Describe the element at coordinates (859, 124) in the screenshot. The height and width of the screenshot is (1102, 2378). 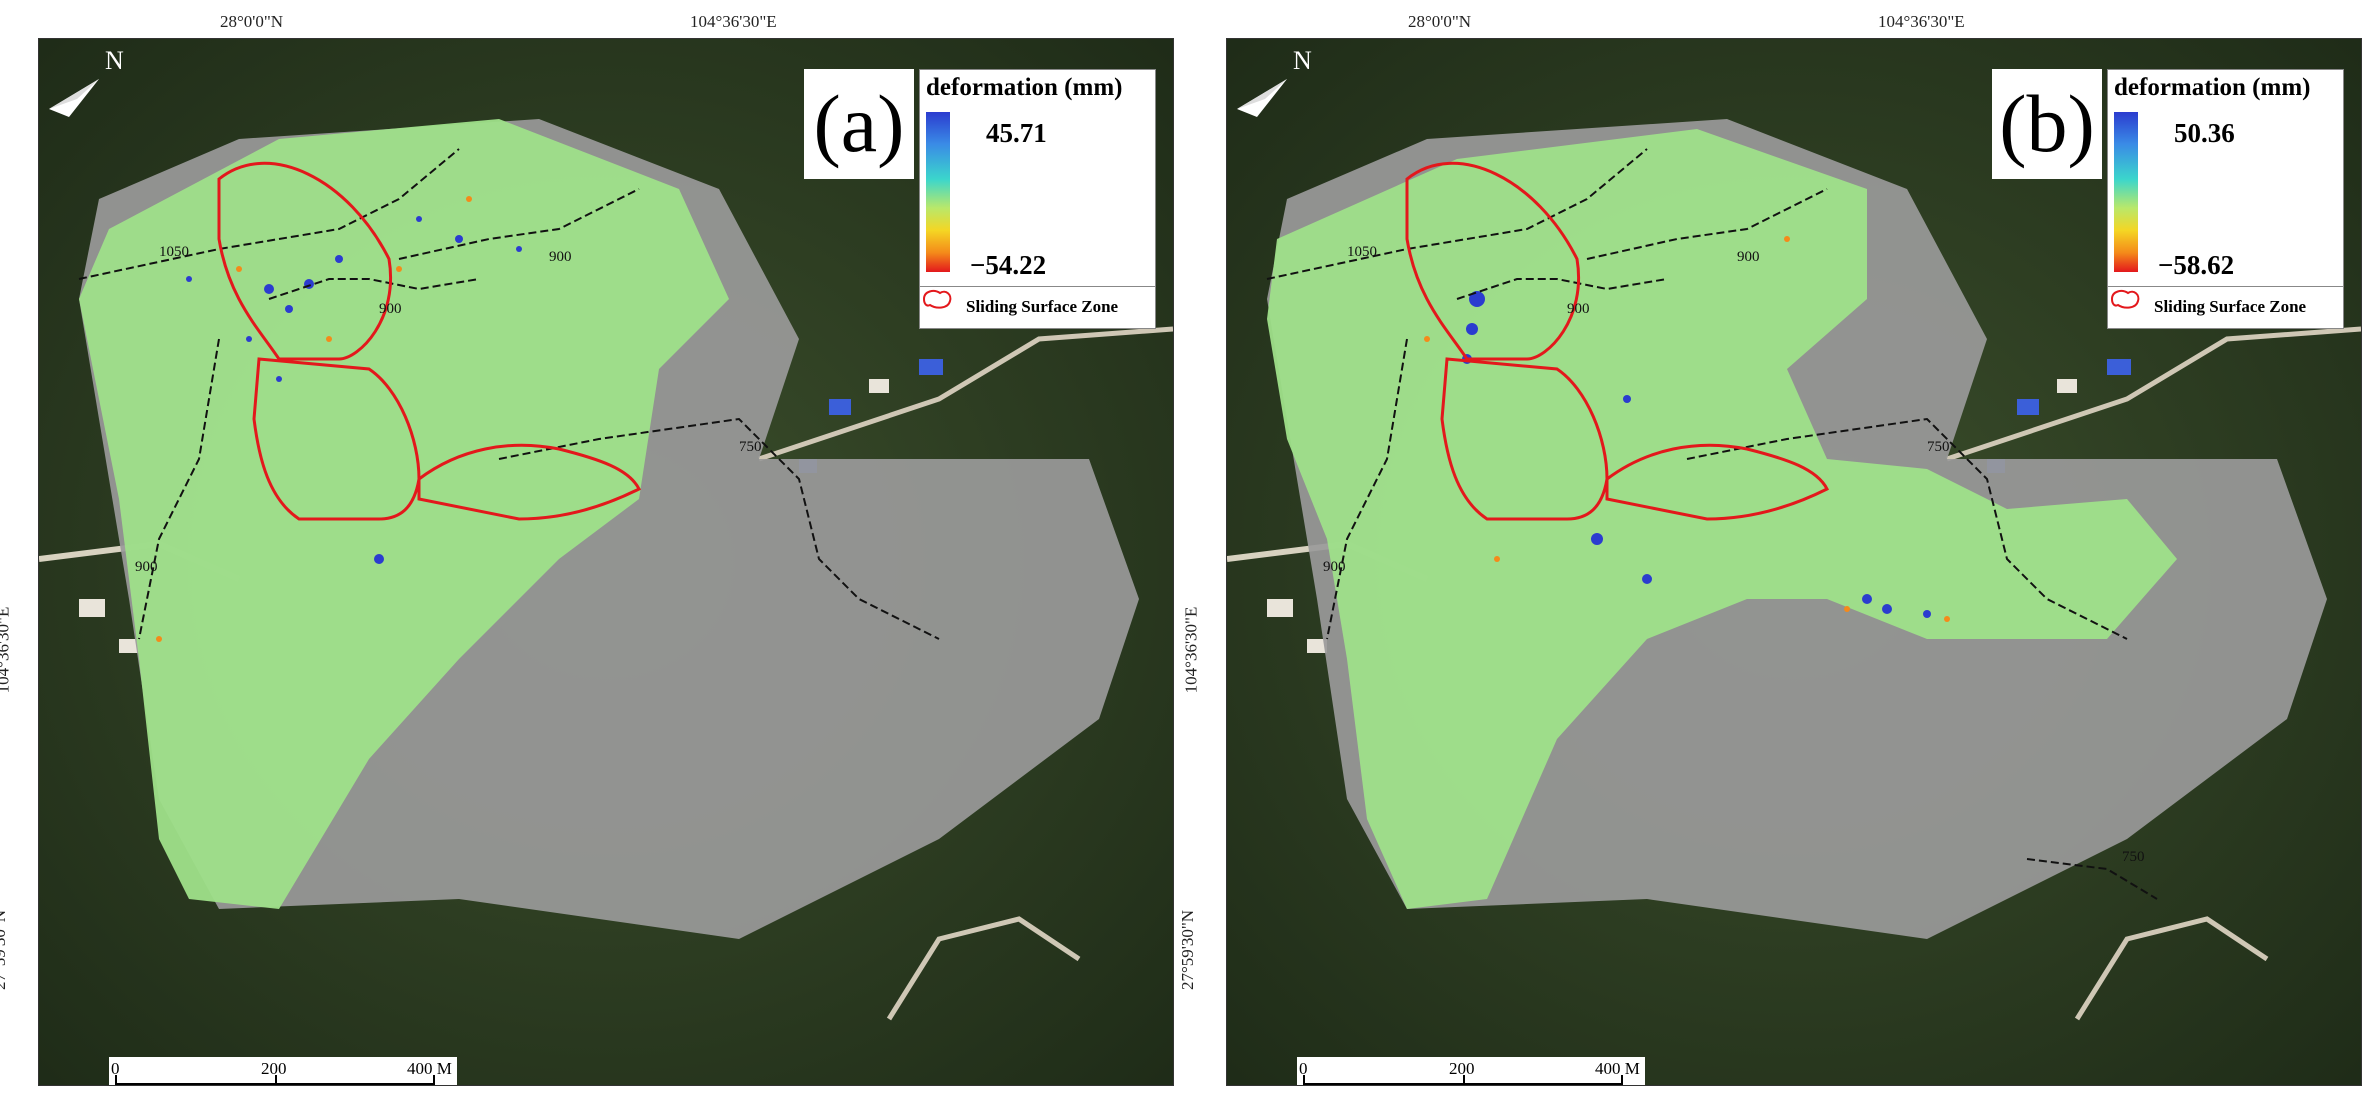
I see `panel-label: (a)` at that location.